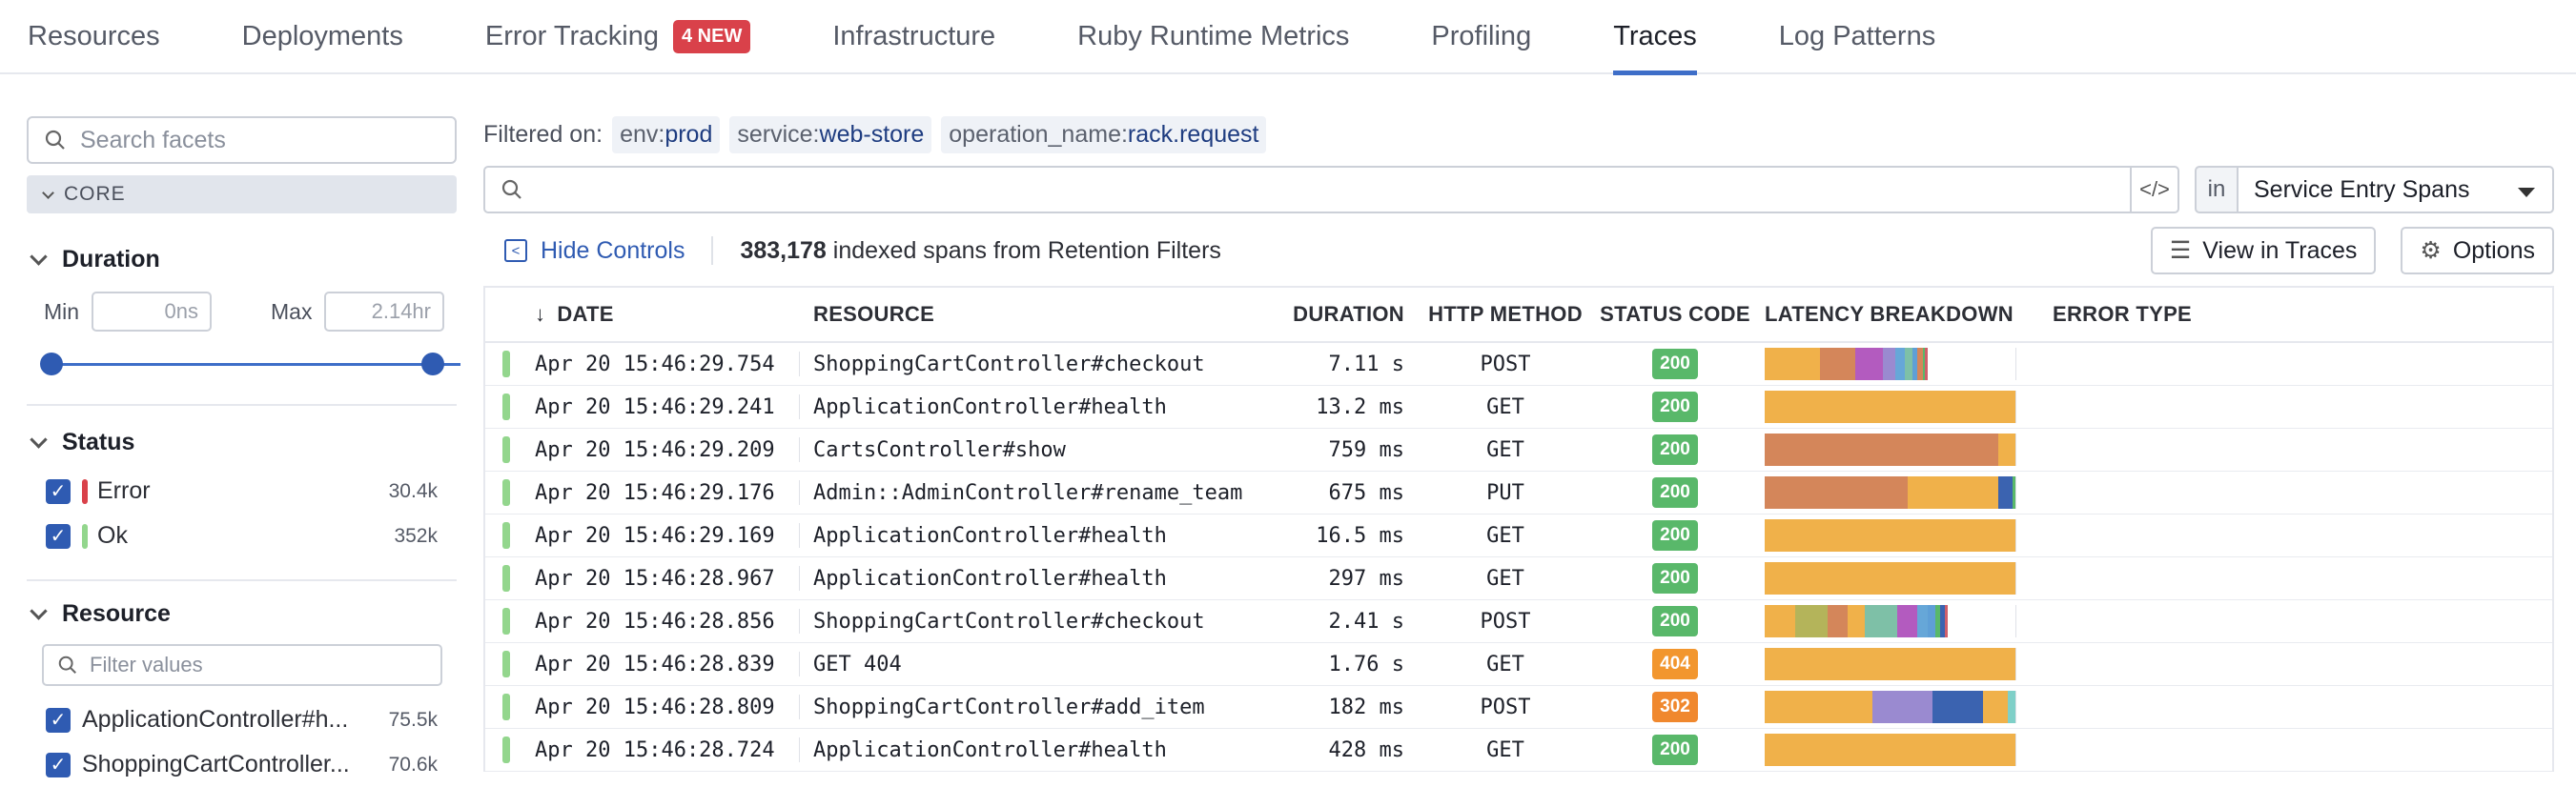  I want to click on column-header-duration: DURATION, so click(1348, 314).